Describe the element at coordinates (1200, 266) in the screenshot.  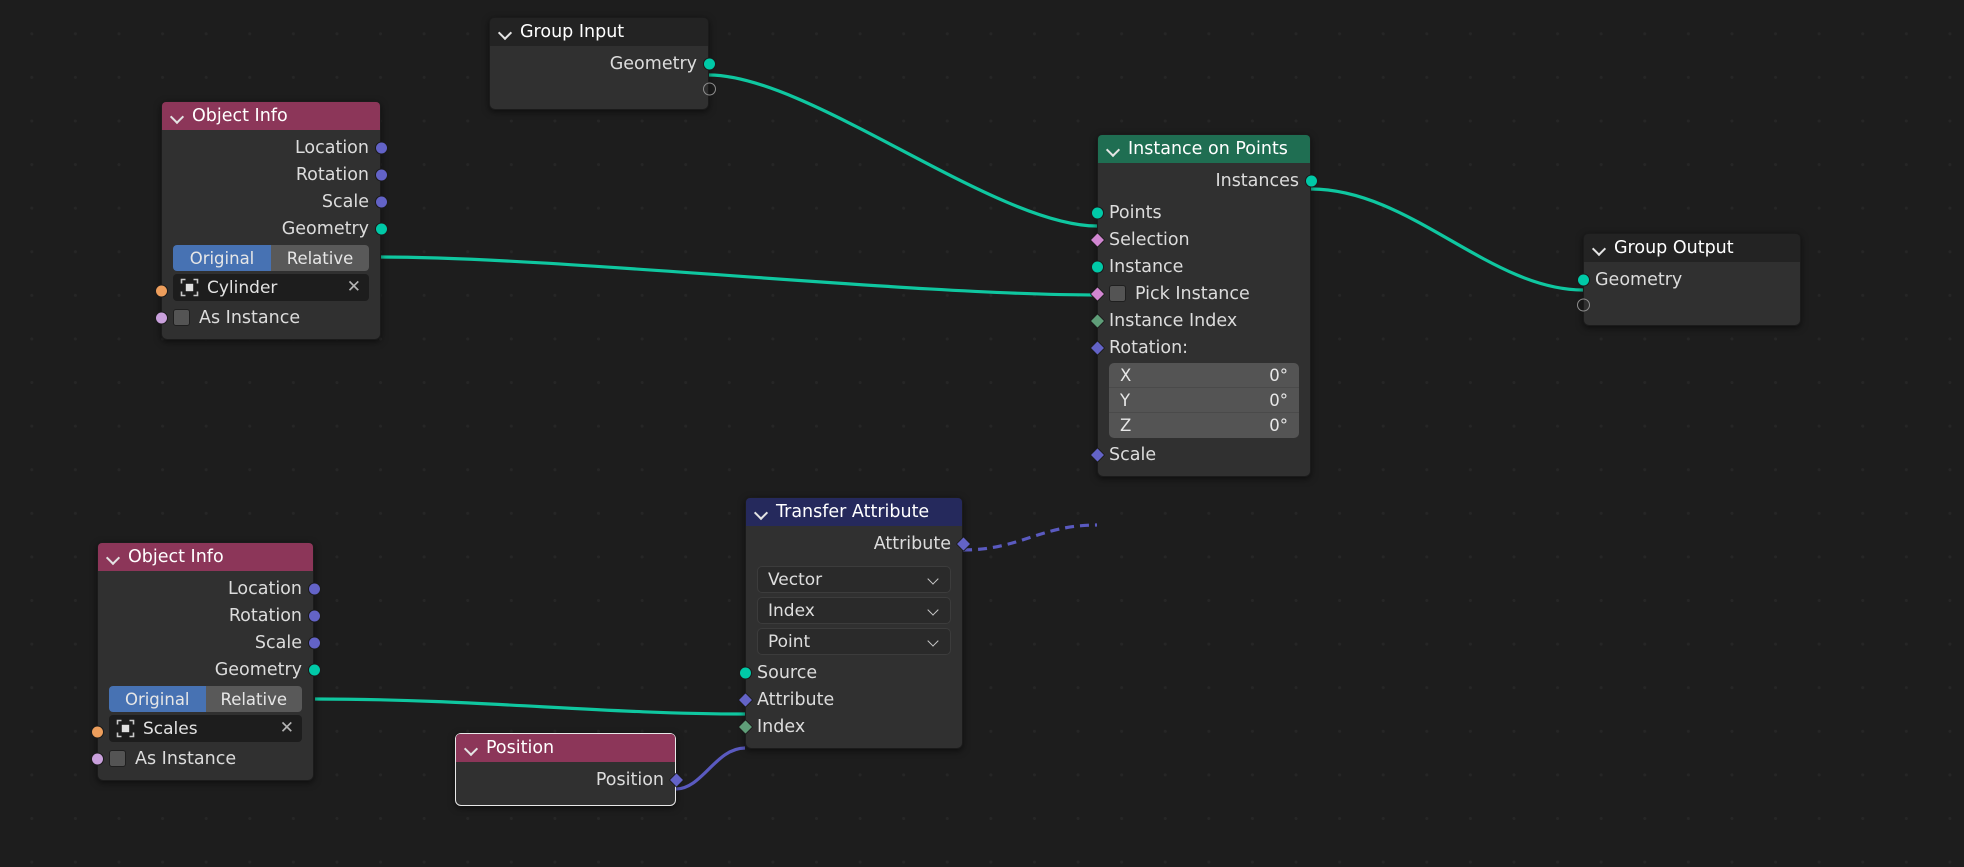
I see `socket-row-instance-in: Instance` at that location.